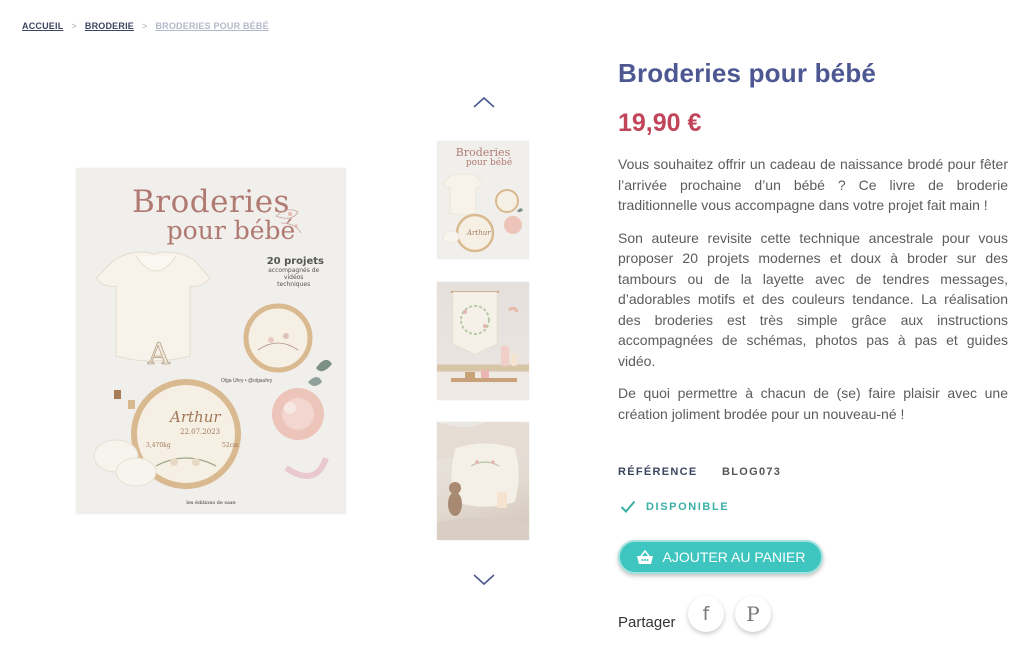 This screenshot has height=652, width=1024. What do you see at coordinates (294, 277) in the screenshot?
I see `cover-badge-subtitle: accompagnés de vidéos techniques` at bounding box center [294, 277].